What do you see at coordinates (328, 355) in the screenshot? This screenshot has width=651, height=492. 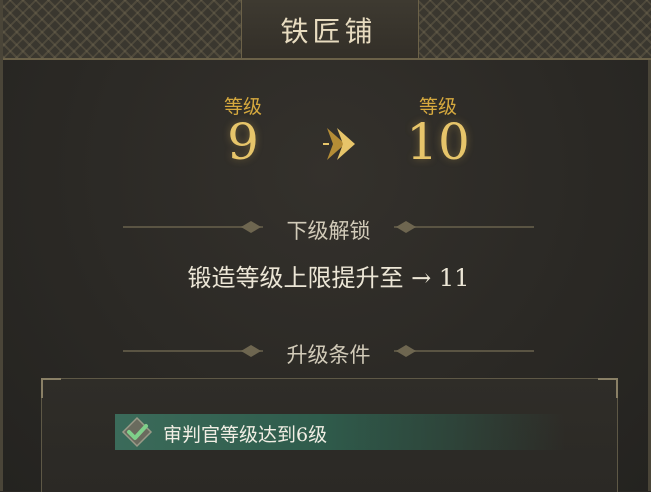 I see `upgrade-conditions-heading: 升级条件` at bounding box center [328, 355].